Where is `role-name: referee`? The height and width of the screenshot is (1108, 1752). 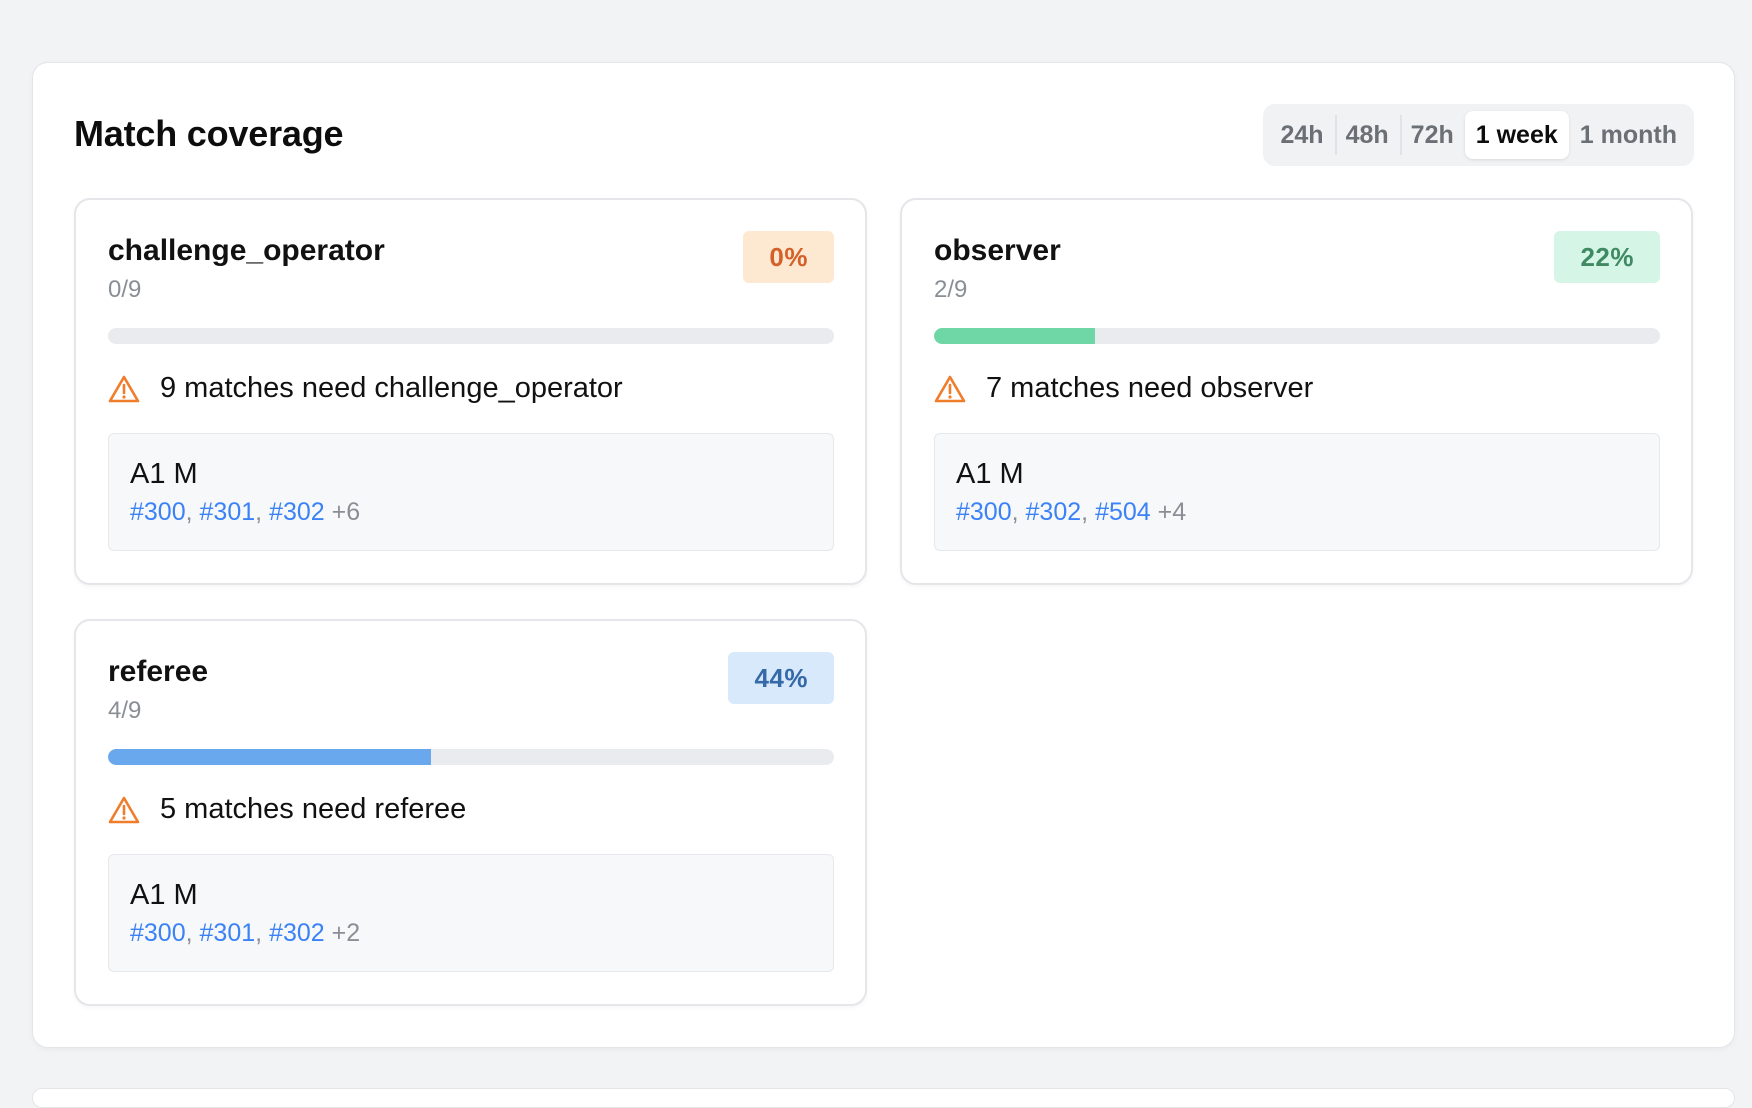
role-name: referee is located at coordinates (158, 671).